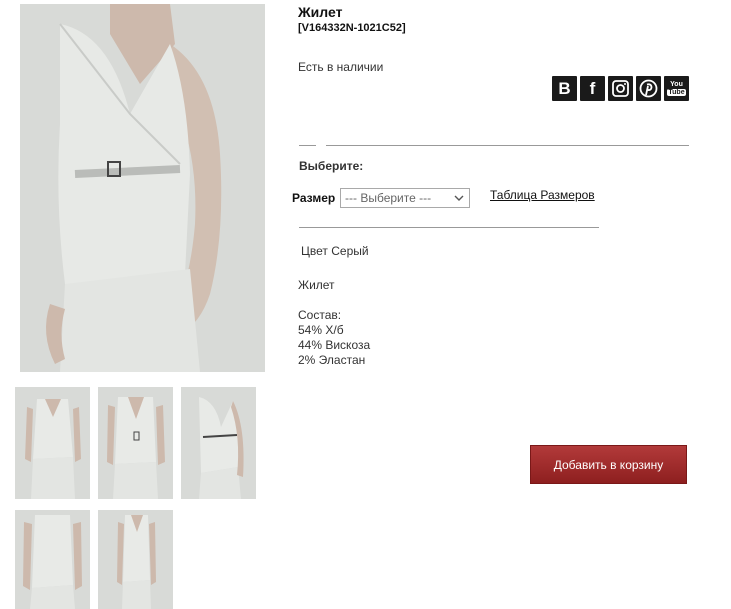 This screenshot has width=731, height=609. I want to click on size-label: Размер, so click(314, 198).